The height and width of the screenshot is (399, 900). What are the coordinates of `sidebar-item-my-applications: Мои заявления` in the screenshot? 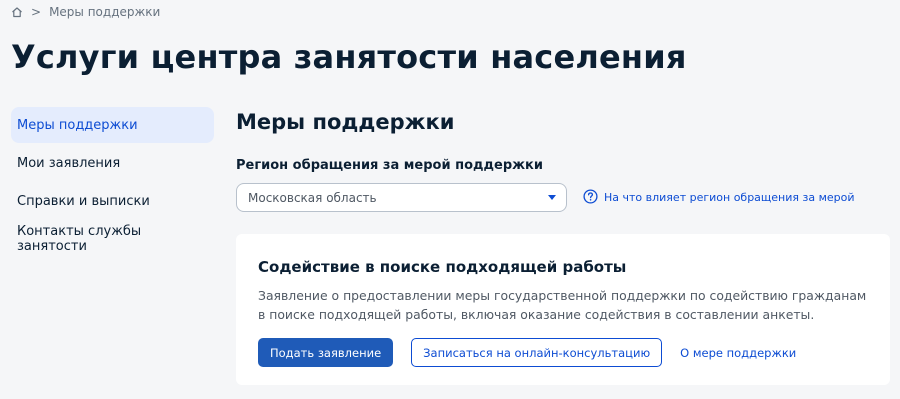 It's located at (112, 163).